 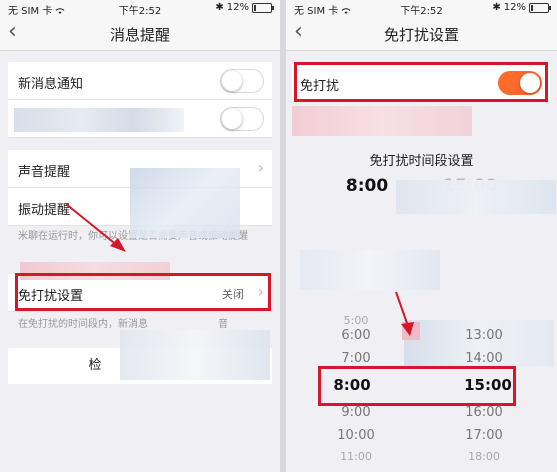 What do you see at coordinates (95, 365) in the screenshot?
I see `check-button-label: 检` at bounding box center [95, 365].